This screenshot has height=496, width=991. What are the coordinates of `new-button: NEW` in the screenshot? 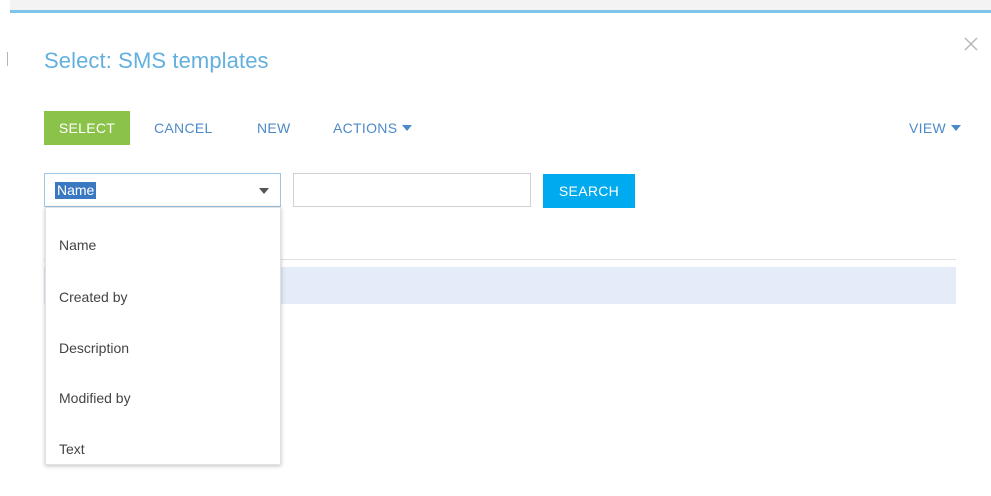 It's located at (274, 128).